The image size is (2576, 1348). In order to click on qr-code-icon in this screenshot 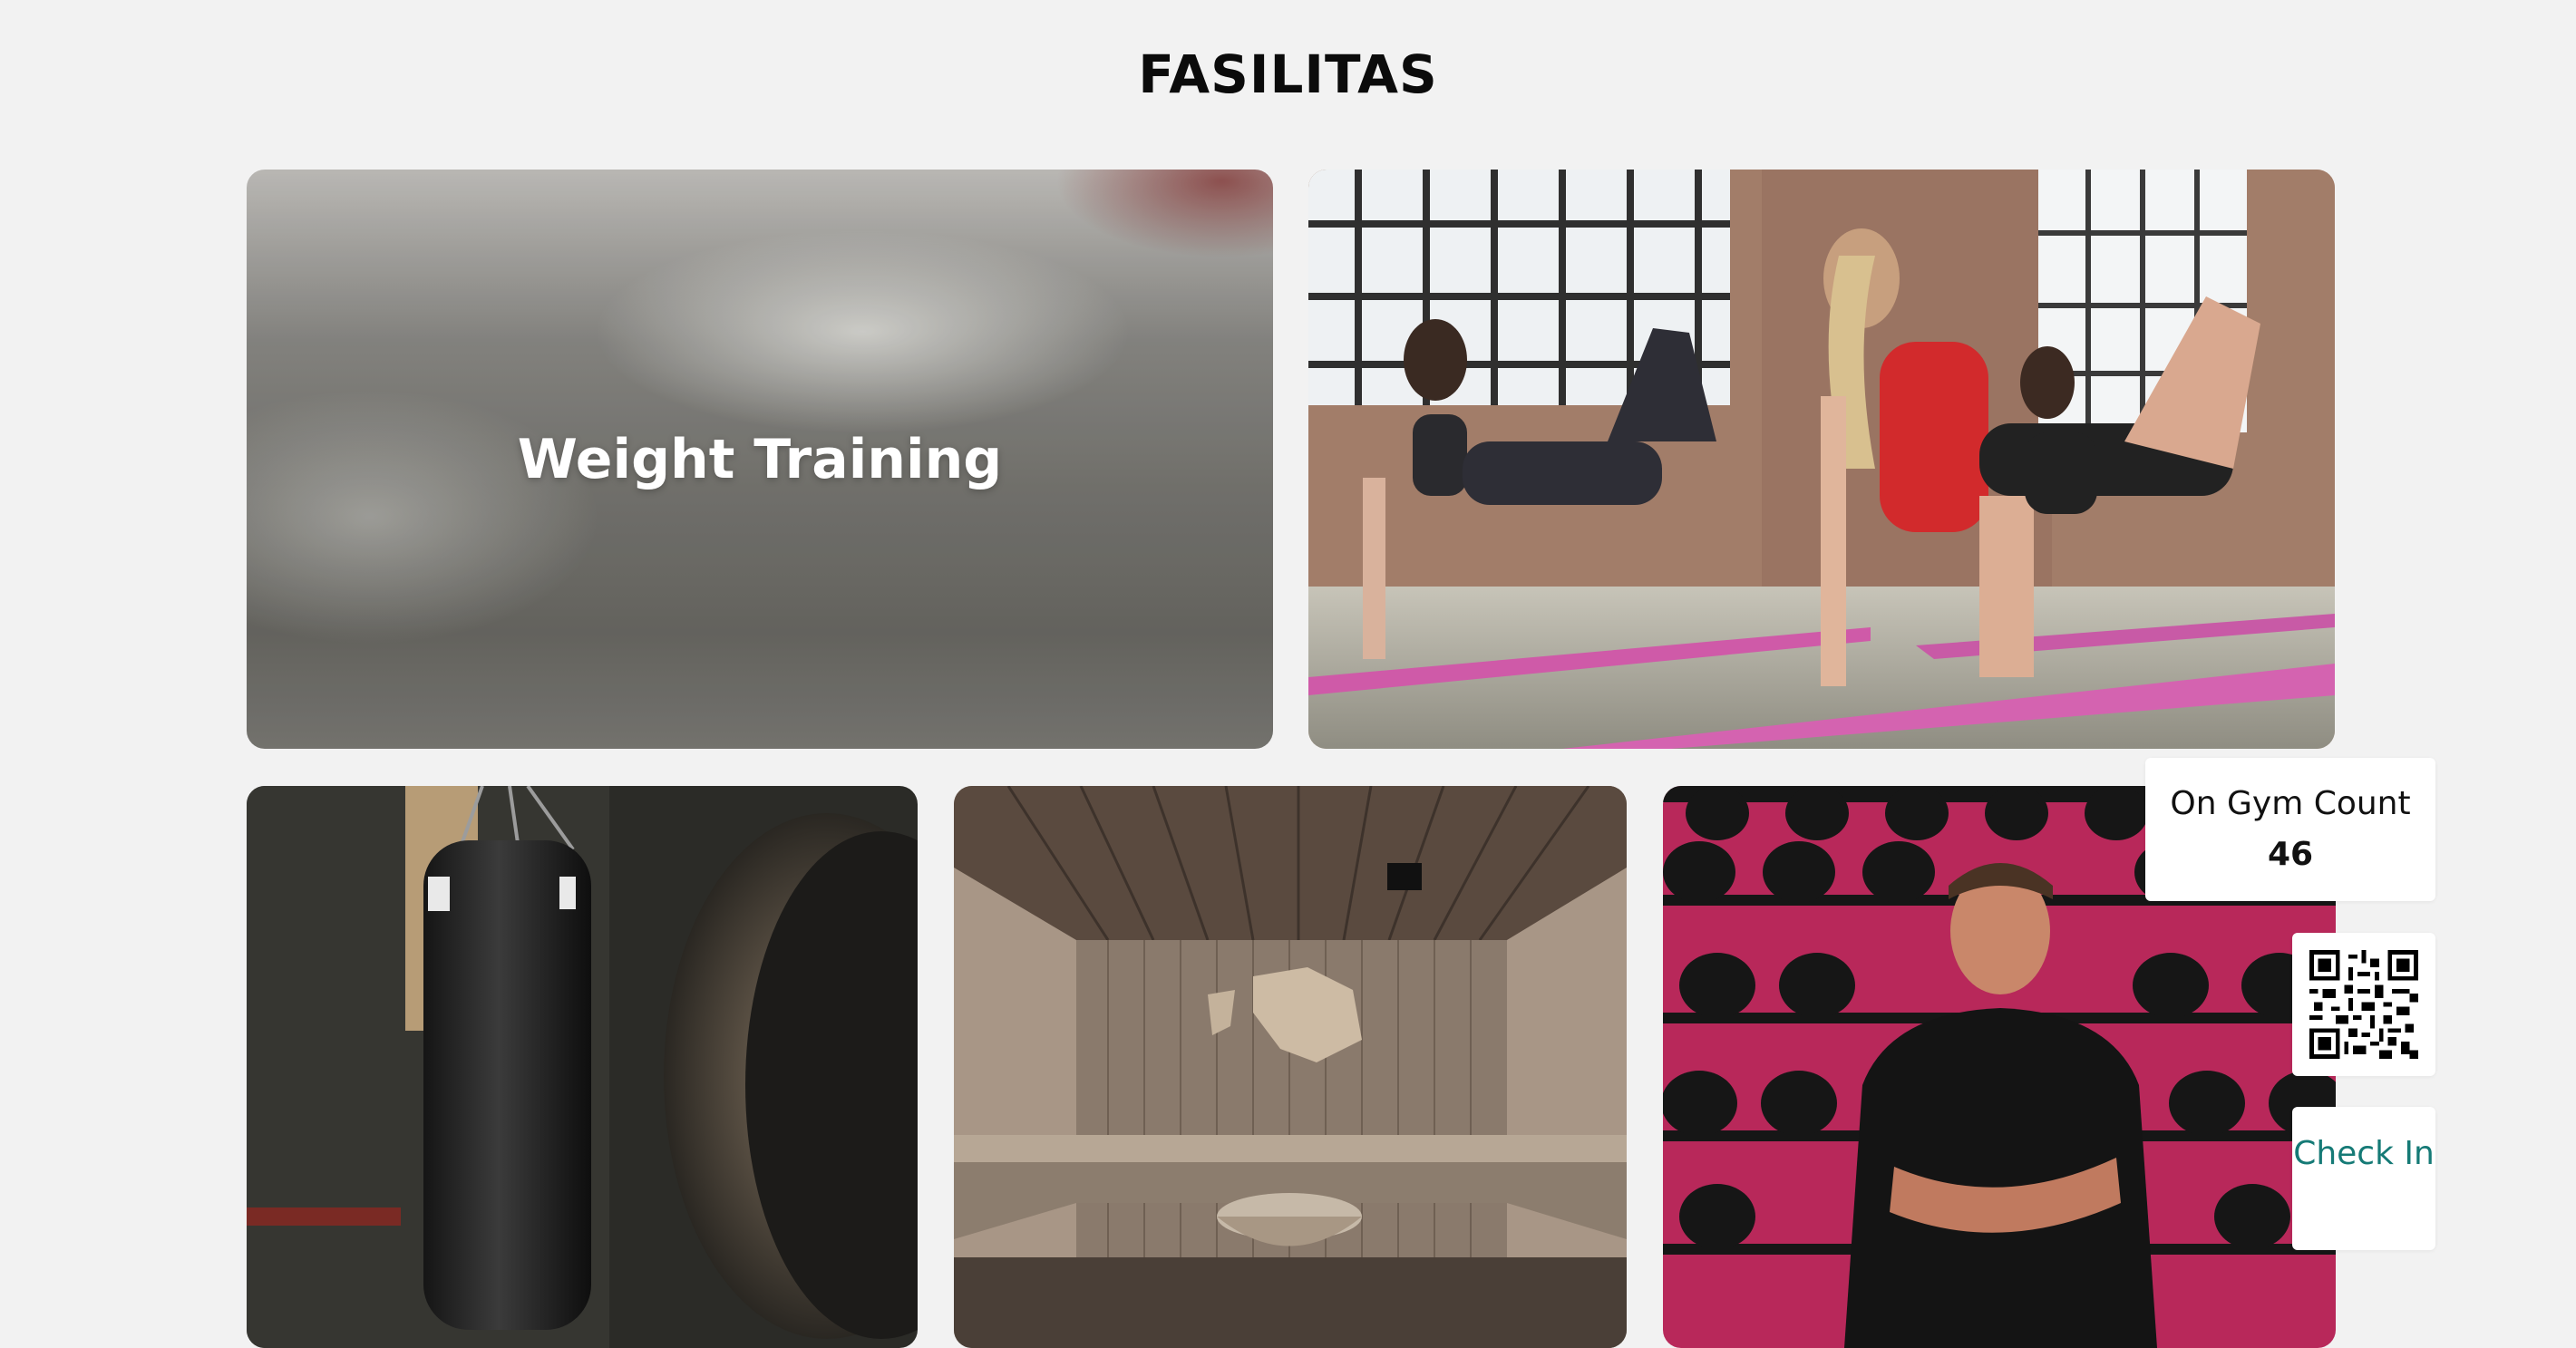, I will do `click(2363, 1005)`.